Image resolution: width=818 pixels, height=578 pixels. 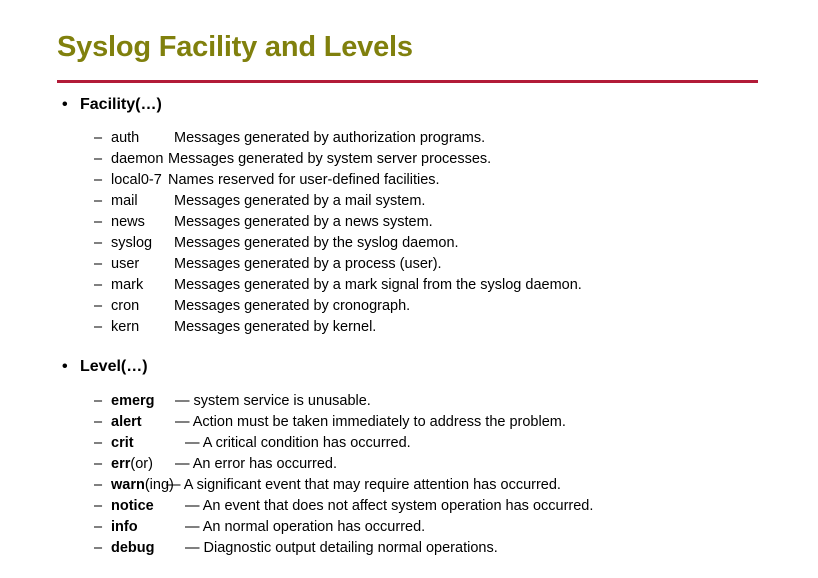 I want to click on level-term-suffix: (or), so click(x=141, y=464).